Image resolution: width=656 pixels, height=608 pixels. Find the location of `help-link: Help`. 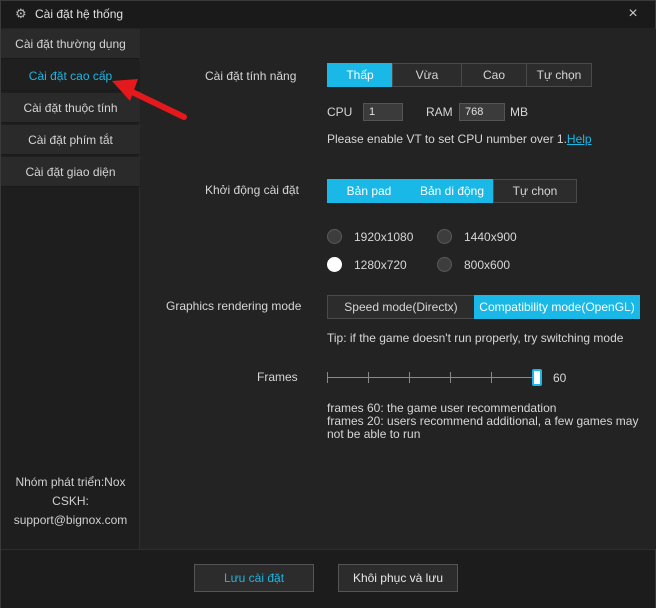

help-link: Help is located at coordinates (579, 139).